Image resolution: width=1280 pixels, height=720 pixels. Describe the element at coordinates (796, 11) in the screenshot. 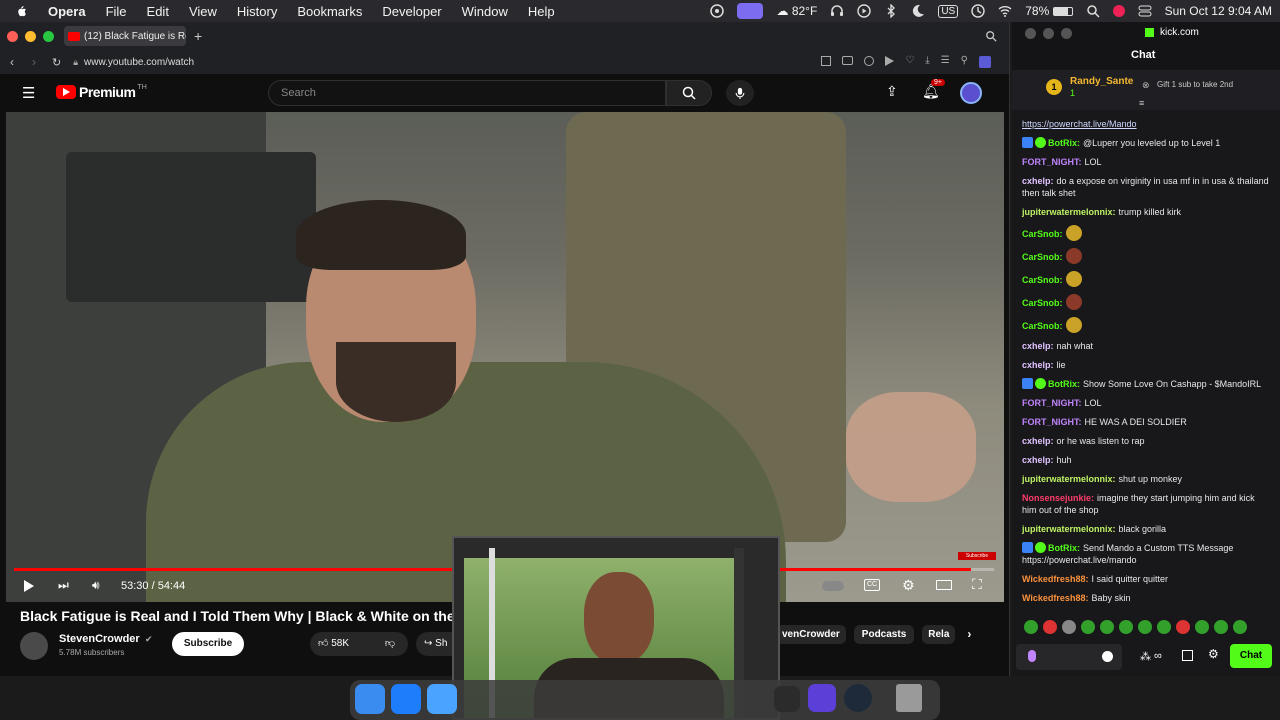

I see `weather-status: ☁ 82°F` at that location.